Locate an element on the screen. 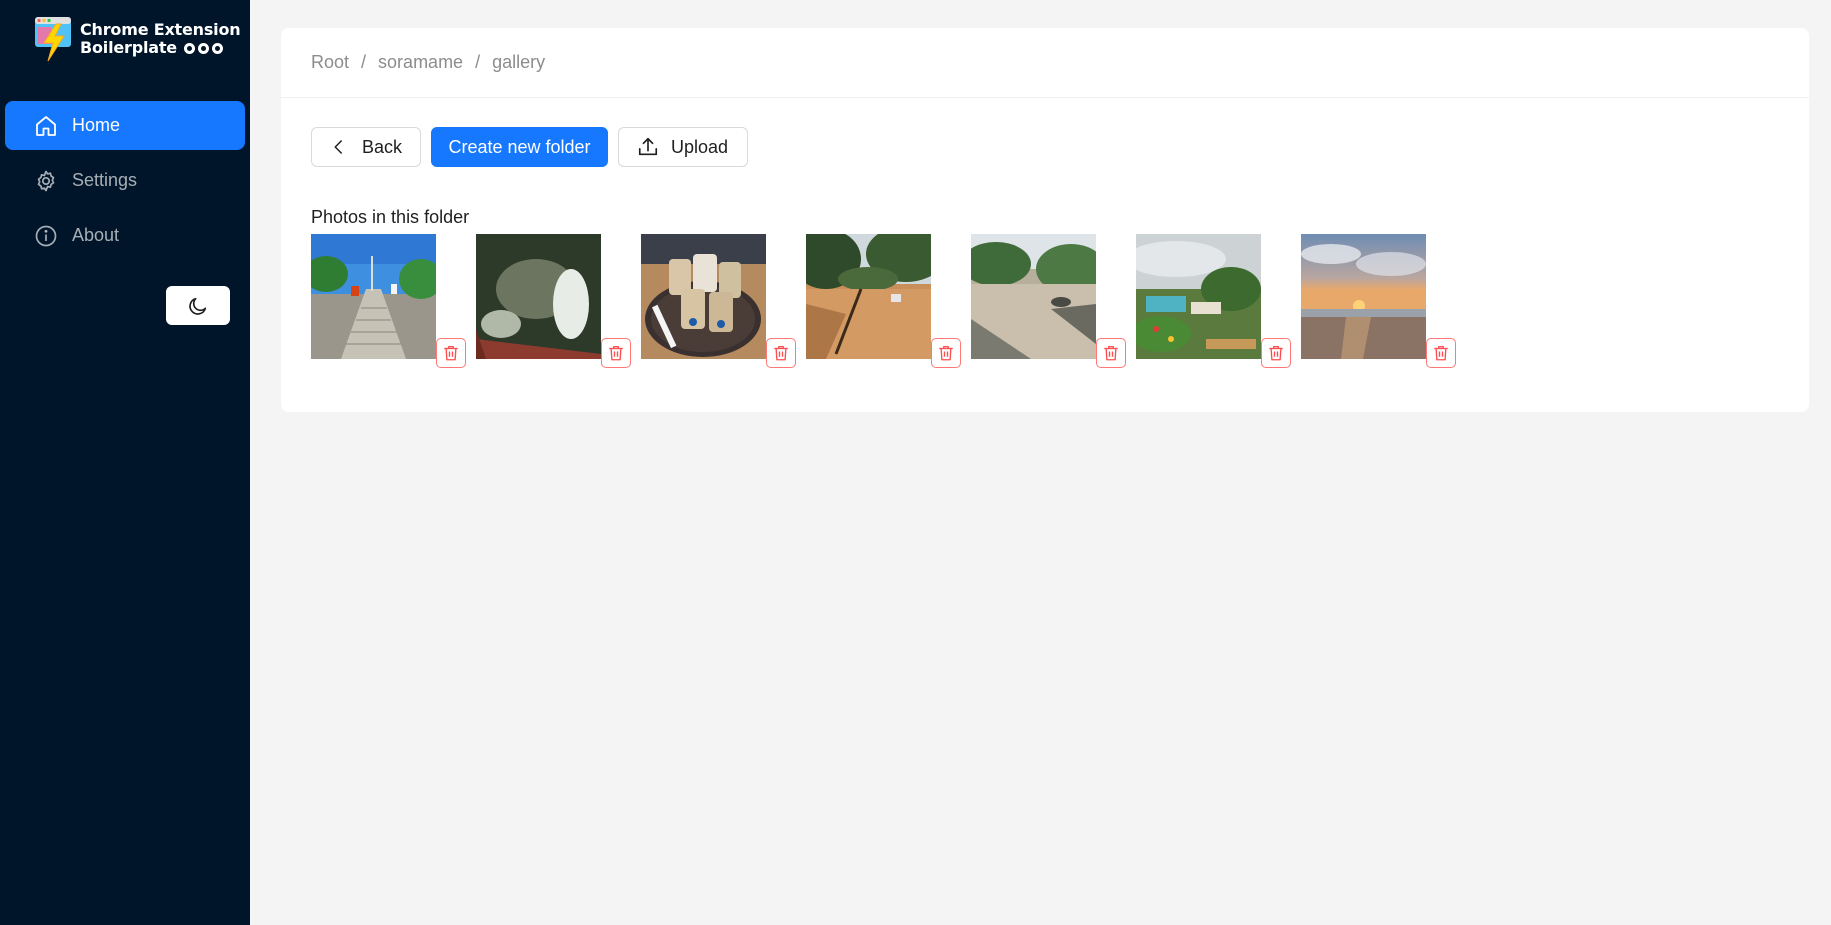 This screenshot has width=1831, height=925. brand-title: Chrome Extension Boilerplate is located at coordinates (160, 38).